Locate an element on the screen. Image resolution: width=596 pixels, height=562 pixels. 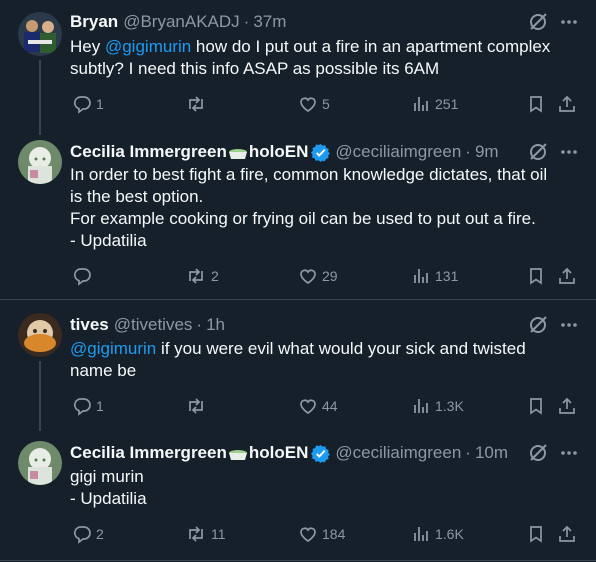
retweet-button: 11 is located at coordinates (205, 534).